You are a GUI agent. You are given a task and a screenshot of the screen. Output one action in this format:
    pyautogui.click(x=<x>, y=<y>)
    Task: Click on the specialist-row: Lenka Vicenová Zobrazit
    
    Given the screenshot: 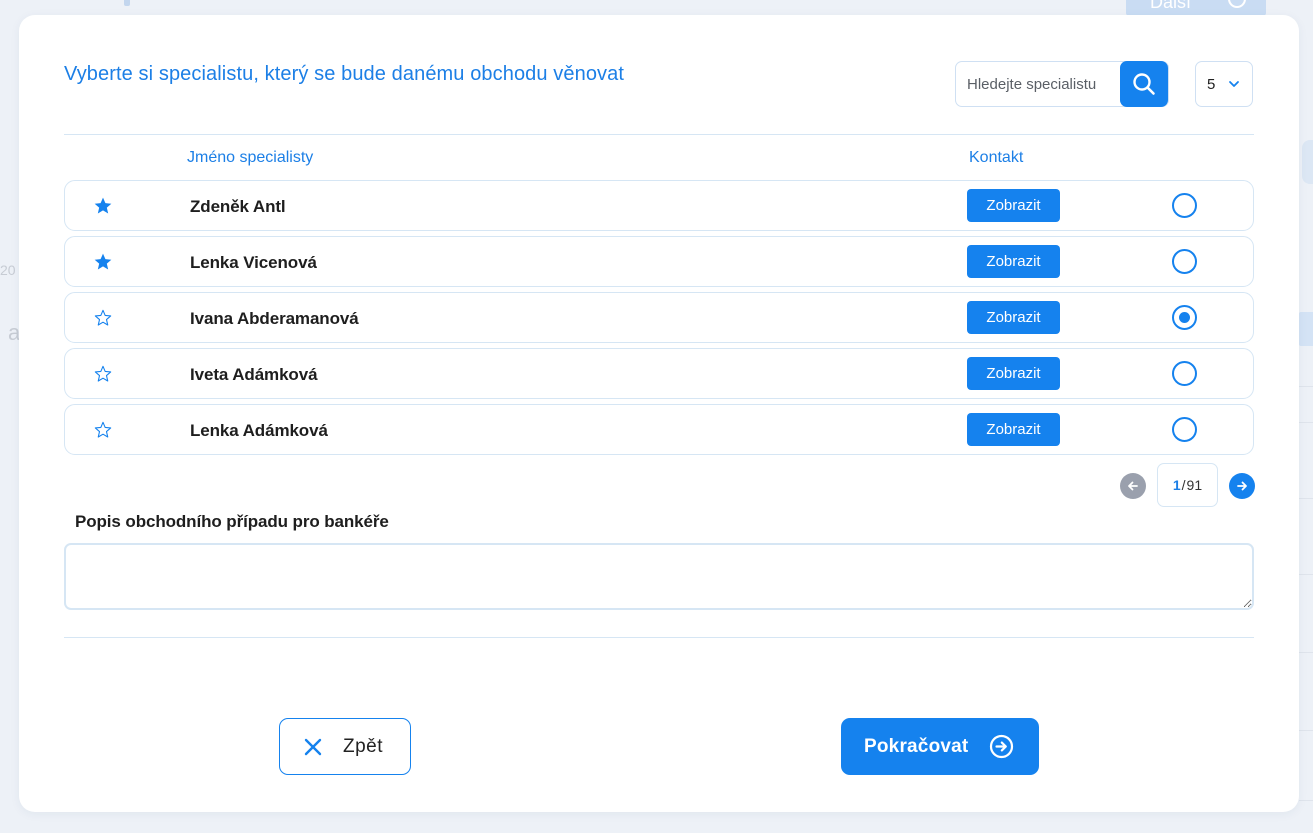 What is the action you would take?
    pyautogui.click(x=659, y=261)
    